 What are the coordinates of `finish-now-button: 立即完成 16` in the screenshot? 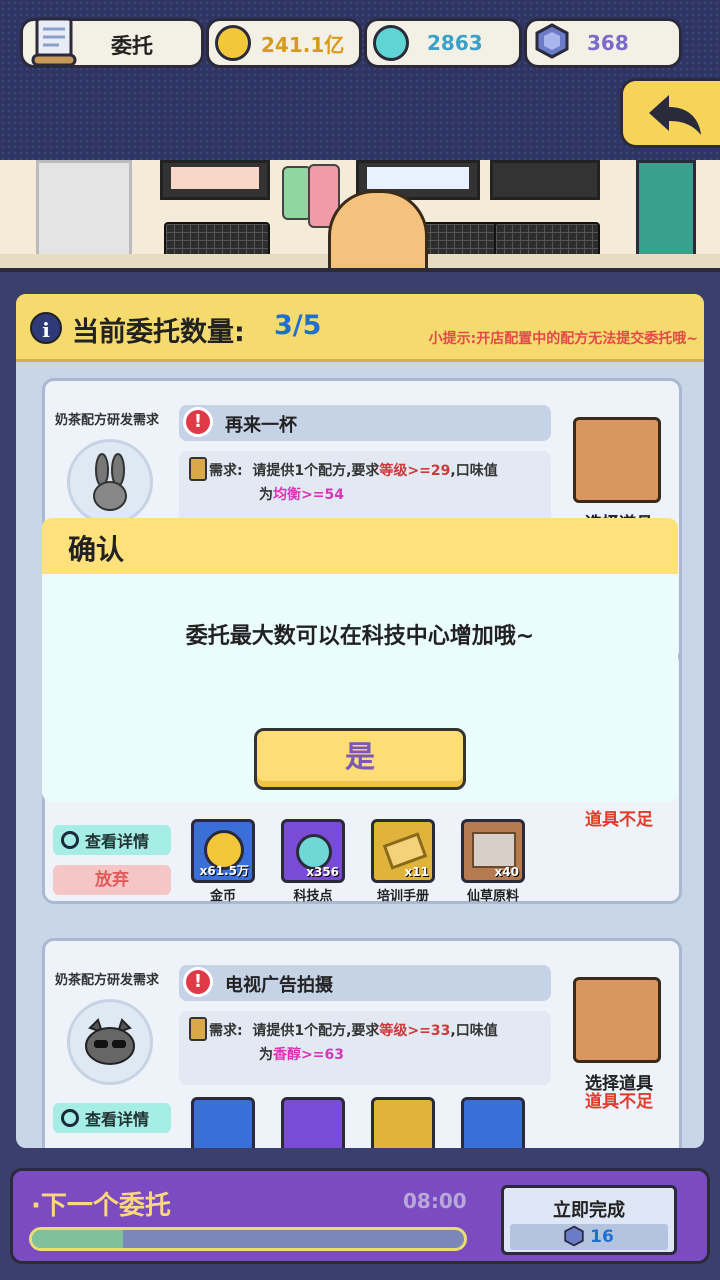 It's located at (589, 1220).